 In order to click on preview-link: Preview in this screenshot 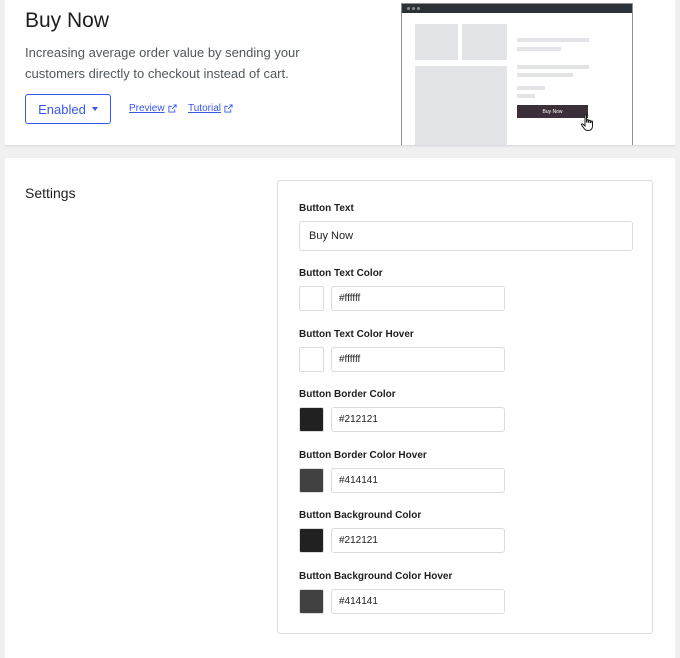, I will do `click(153, 108)`.